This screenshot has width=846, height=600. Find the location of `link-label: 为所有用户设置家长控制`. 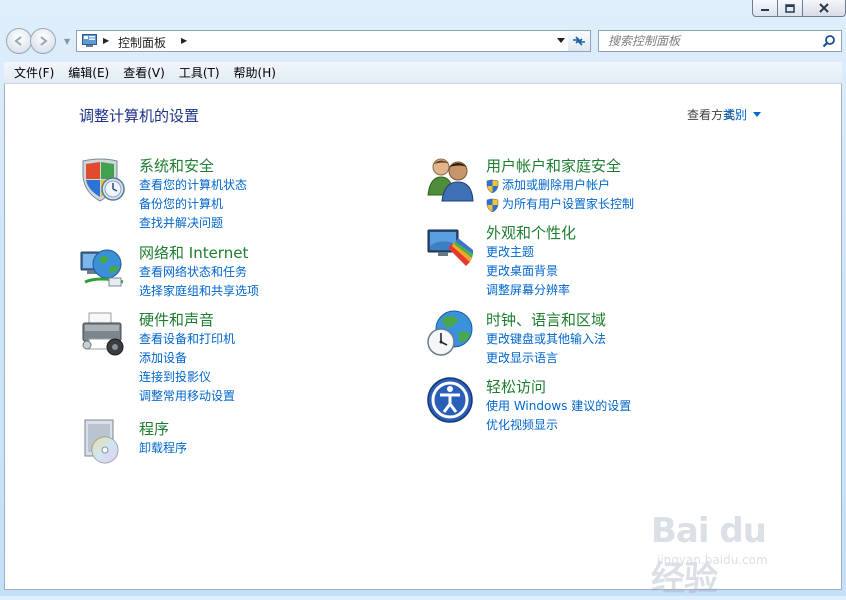

link-label: 为所有用户设置家长控制 is located at coordinates (568, 204).